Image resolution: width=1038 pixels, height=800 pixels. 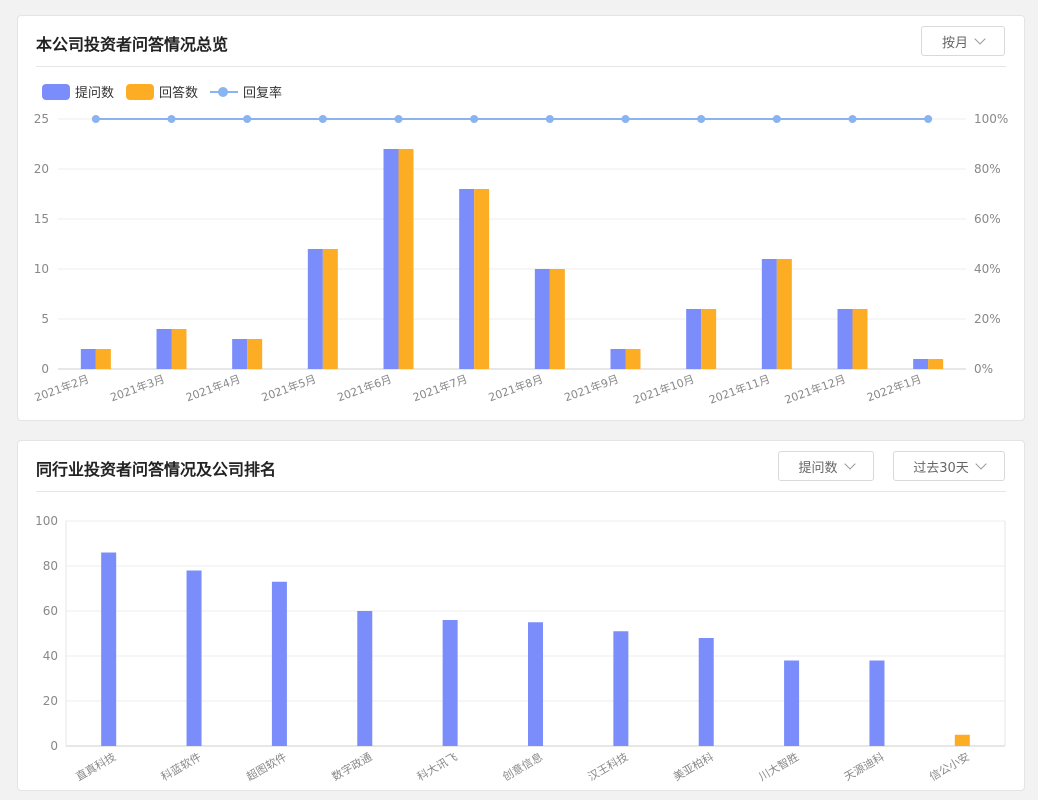 What do you see at coordinates (41, 119) in the screenshot?
I see `y-tick-label: 25` at bounding box center [41, 119].